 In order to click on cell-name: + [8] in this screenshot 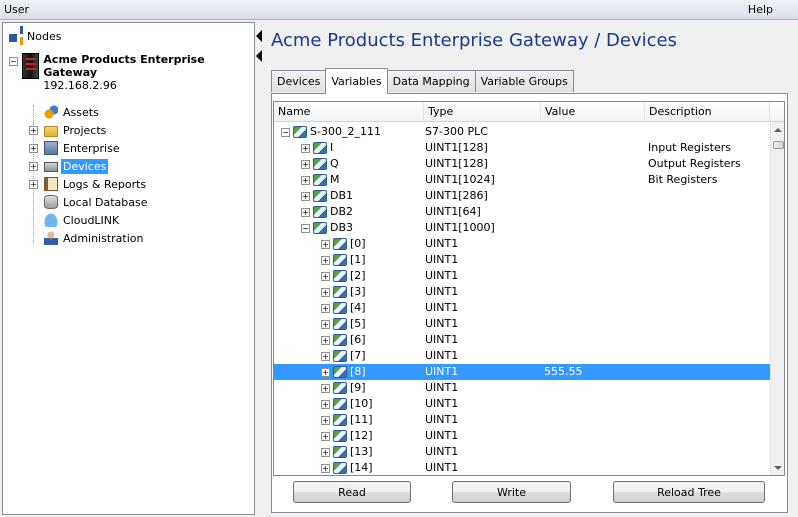, I will do `click(349, 372)`.